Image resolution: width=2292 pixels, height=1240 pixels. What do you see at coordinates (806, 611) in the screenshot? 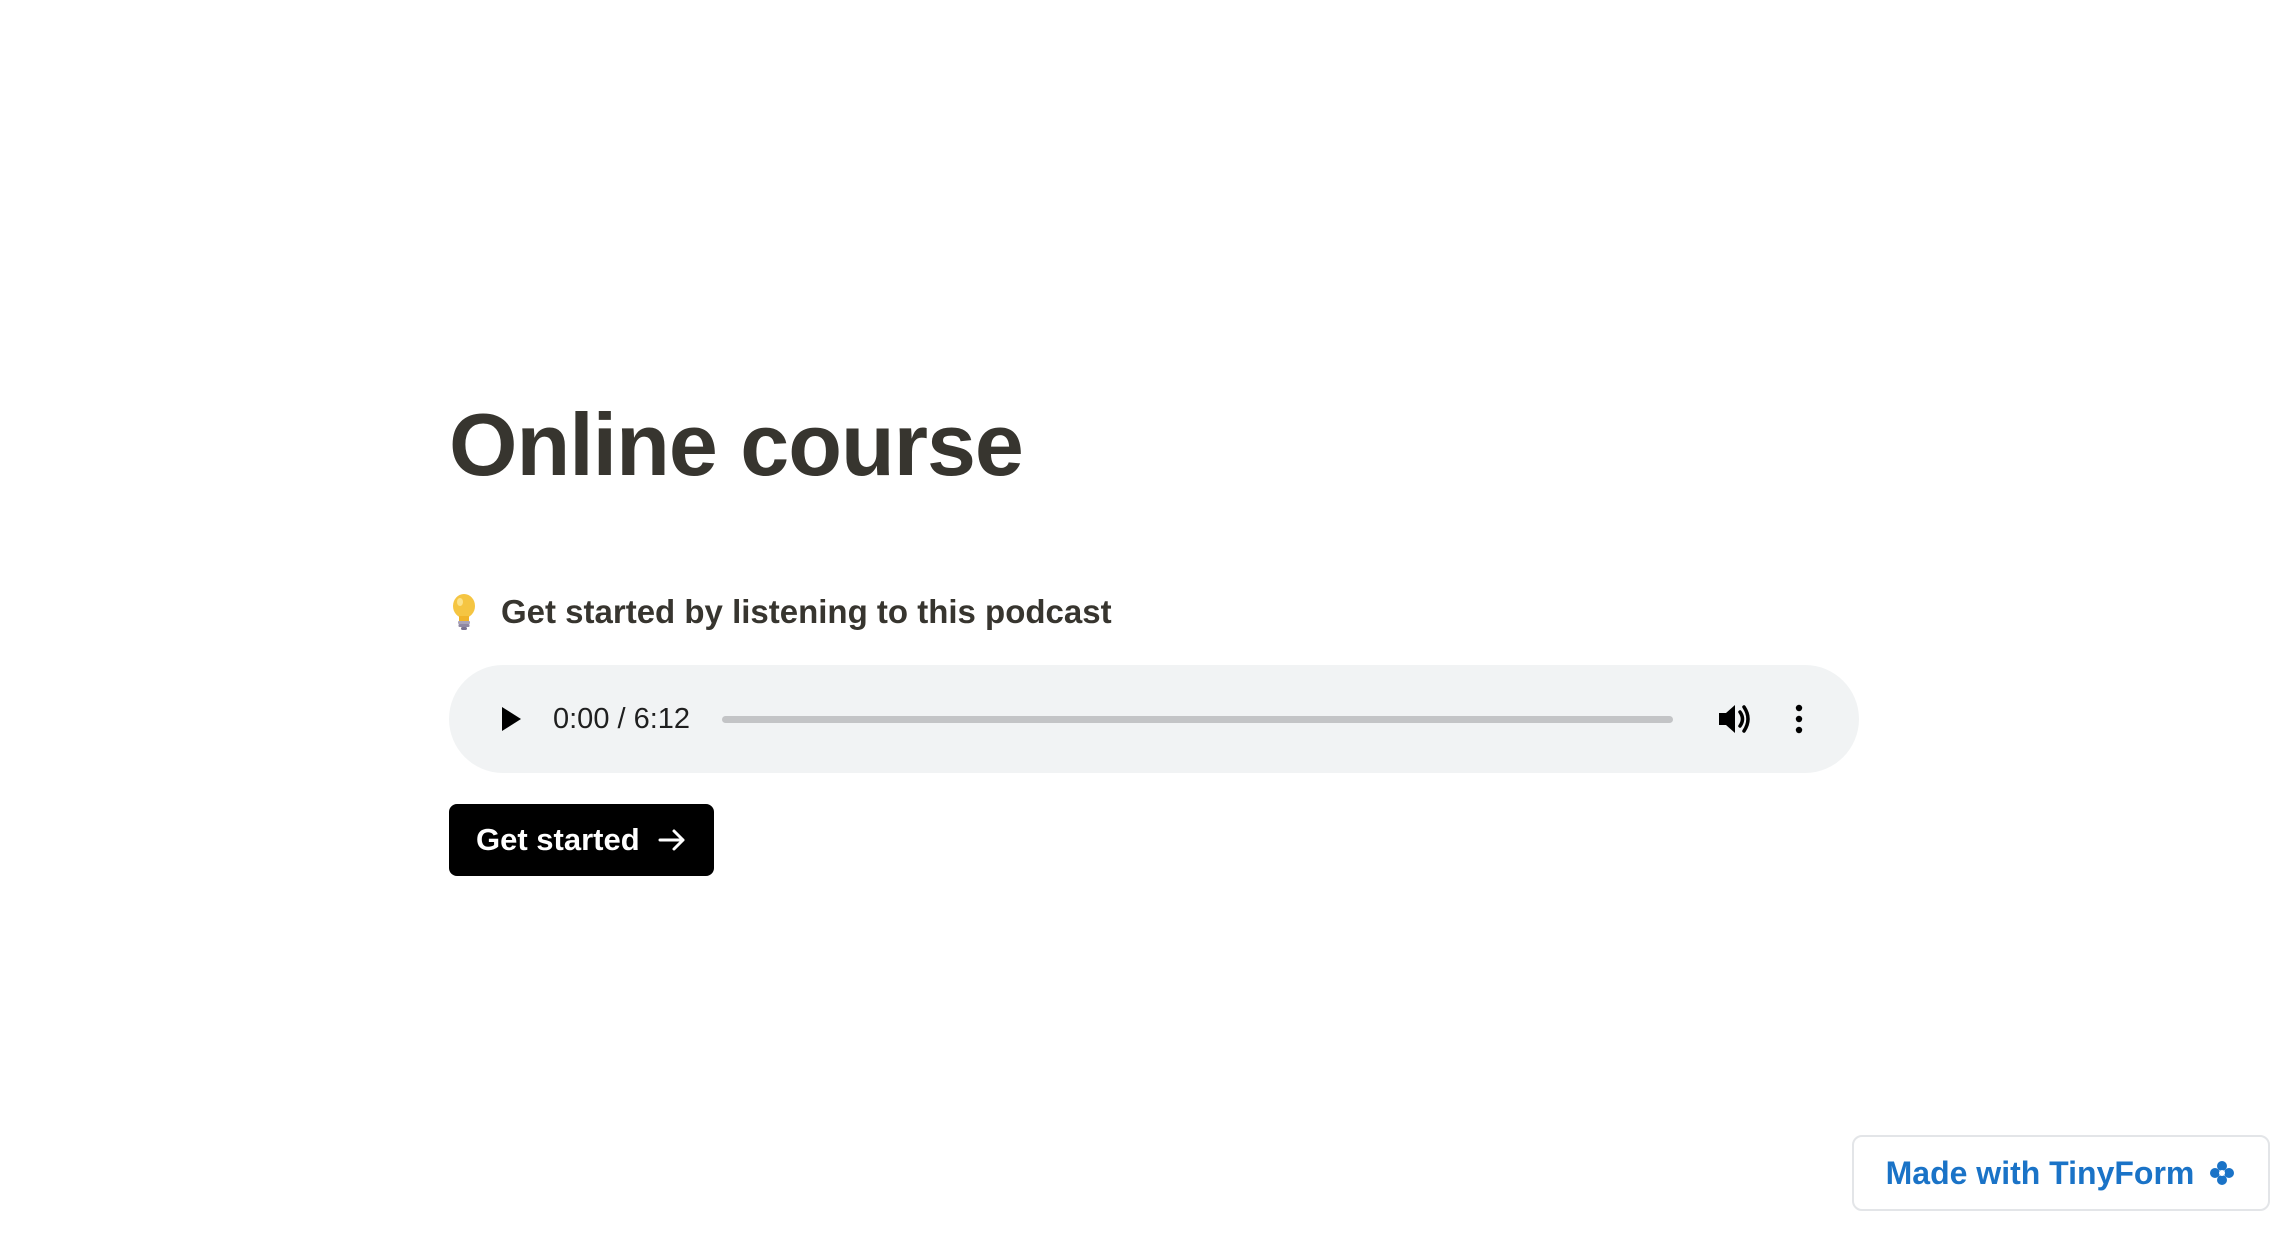
I see `prompt-text: Get started by listening to this podcast` at bounding box center [806, 611].